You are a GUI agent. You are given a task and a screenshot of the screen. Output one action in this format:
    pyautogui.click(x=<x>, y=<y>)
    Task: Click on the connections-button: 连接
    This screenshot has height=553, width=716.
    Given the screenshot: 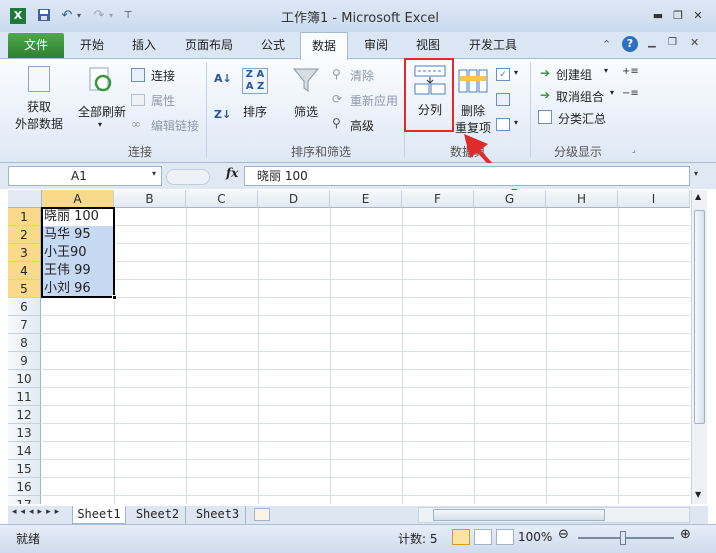 What is the action you would take?
    pyautogui.click(x=165, y=76)
    